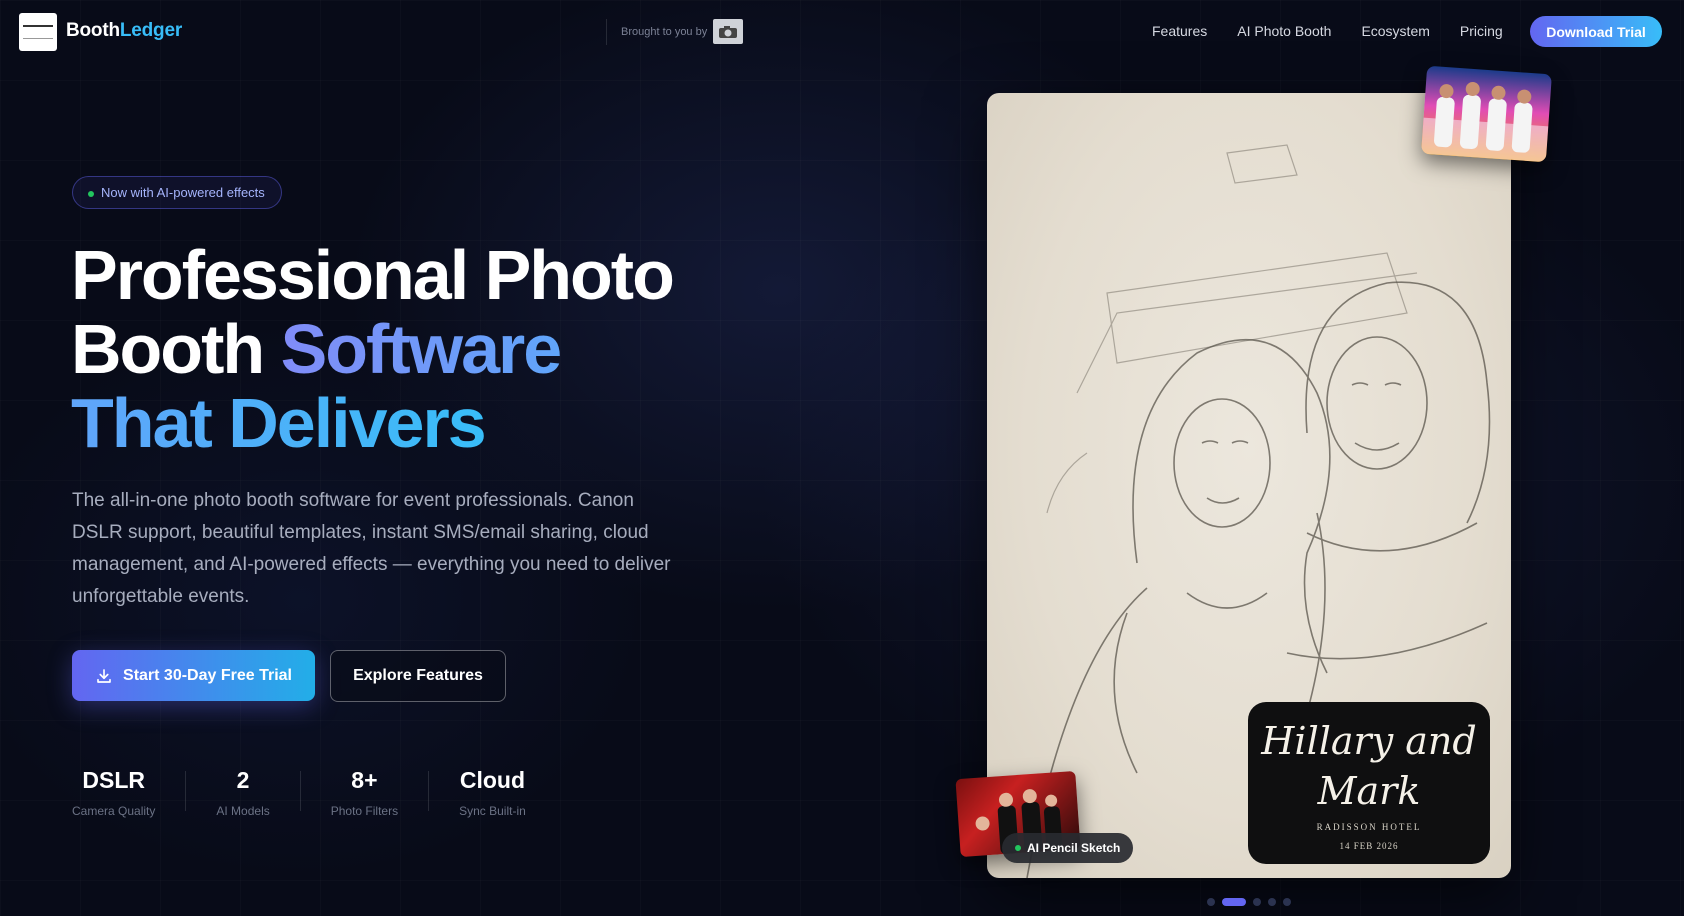  What do you see at coordinates (1249, 902) in the screenshot?
I see `carousel-indicators` at bounding box center [1249, 902].